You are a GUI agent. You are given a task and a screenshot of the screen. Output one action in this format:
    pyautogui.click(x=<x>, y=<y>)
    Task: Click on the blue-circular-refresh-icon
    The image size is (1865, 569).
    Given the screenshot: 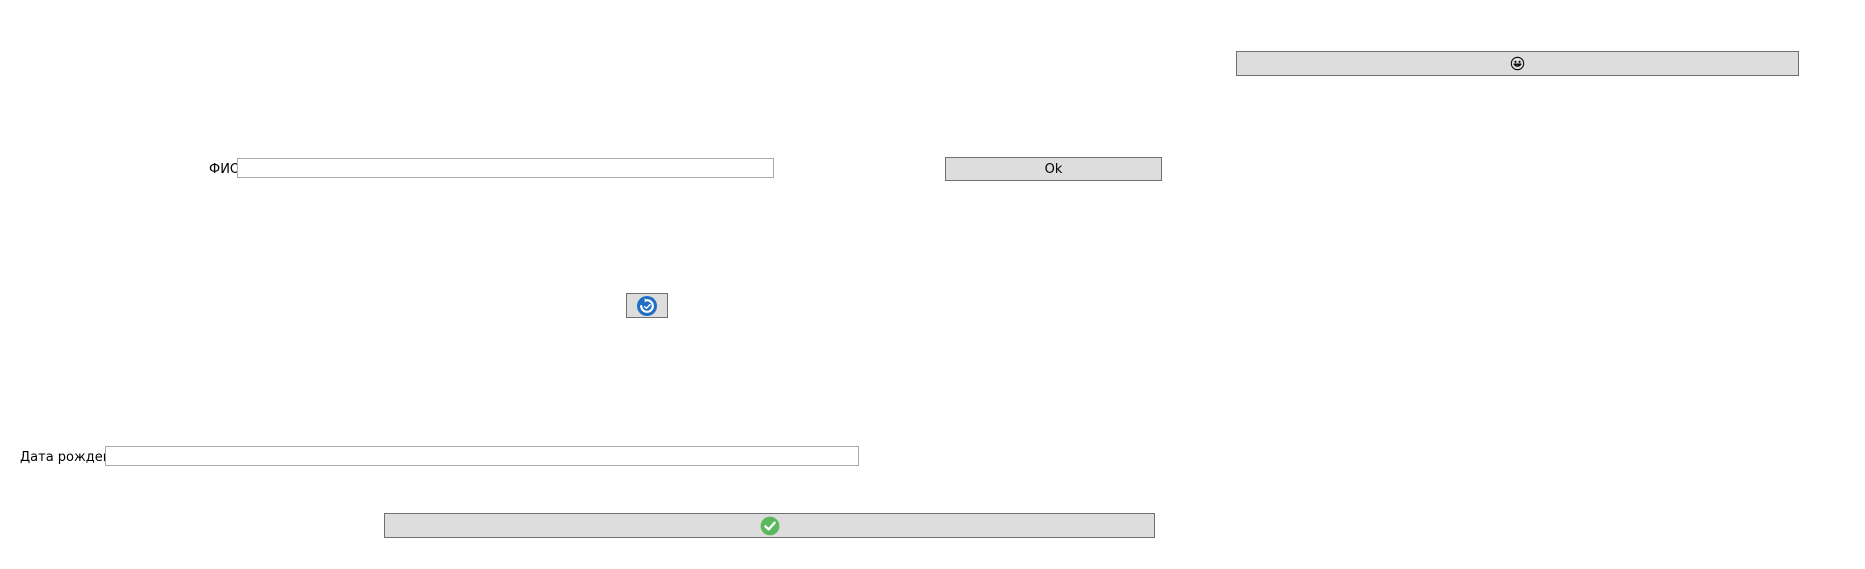 What is the action you would take?
    pyautogui.click(x=647, y=306)
    